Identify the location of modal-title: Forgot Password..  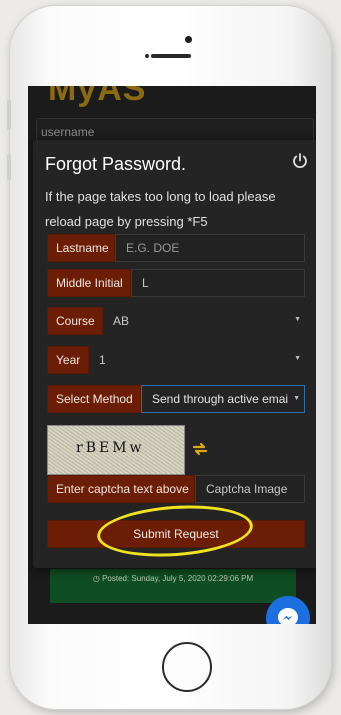
(116, 164).